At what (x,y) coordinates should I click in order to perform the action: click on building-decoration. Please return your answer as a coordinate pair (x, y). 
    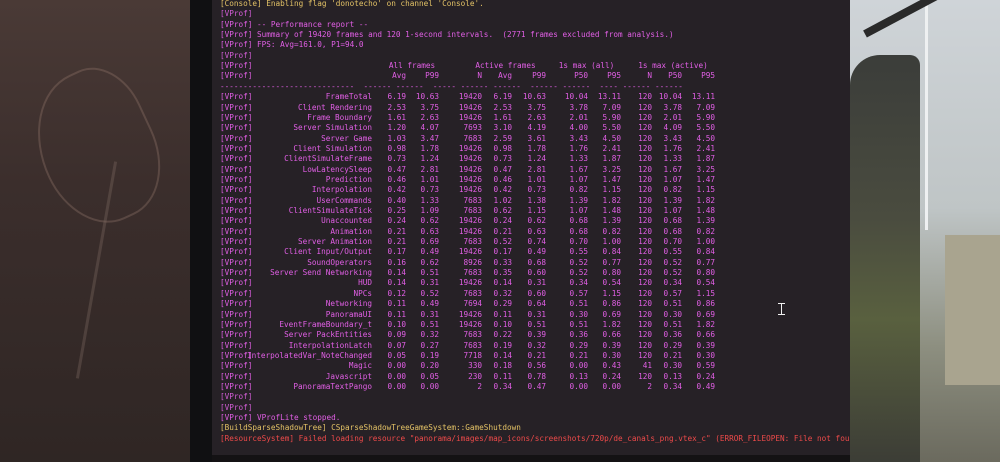
    Looking at the image, I should click on (972, 310).